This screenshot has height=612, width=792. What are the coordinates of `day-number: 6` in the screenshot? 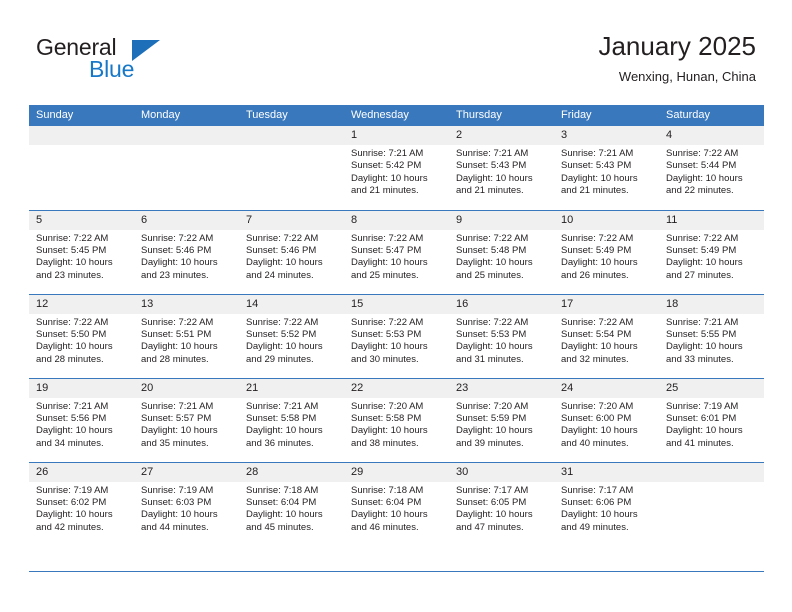 It's located at (186, 220).